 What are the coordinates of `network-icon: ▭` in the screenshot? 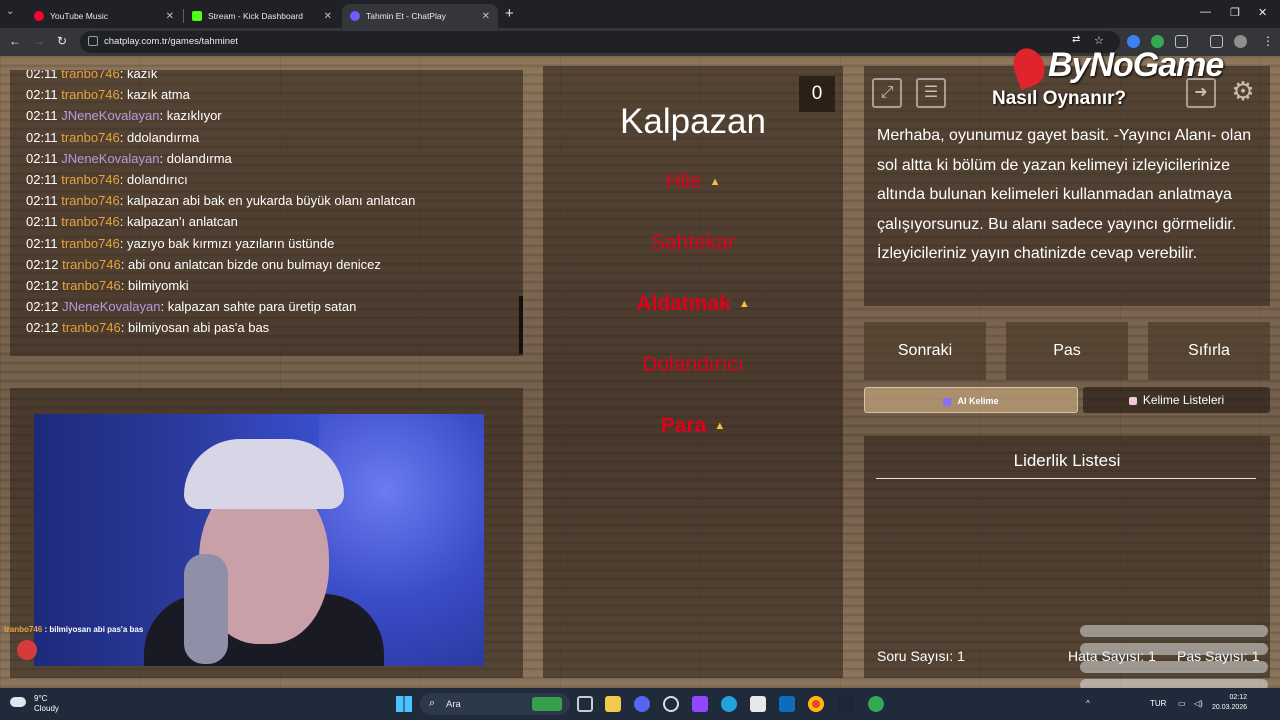 It's located at (1182, 703).